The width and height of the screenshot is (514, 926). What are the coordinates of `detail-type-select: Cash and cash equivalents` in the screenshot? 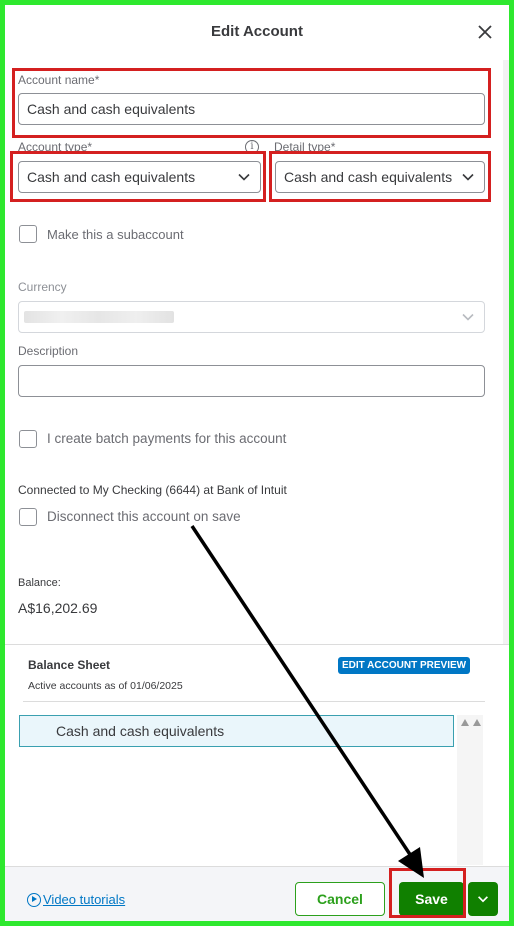 It's located at (380, 177).